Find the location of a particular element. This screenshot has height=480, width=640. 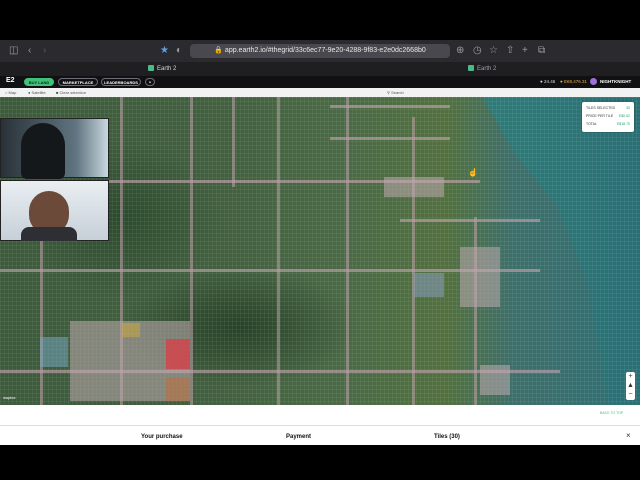

clear-selection-button: ■ Clear selection is located at coordinates (71, 92).